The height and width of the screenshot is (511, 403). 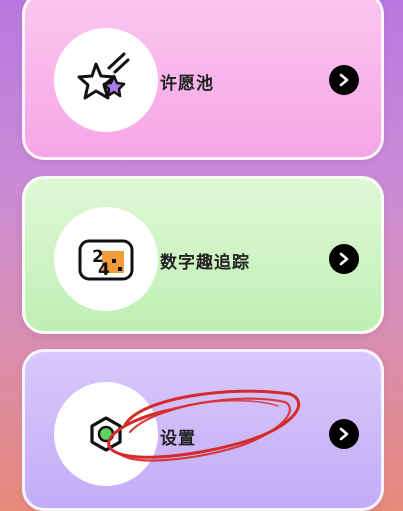 What do you see at coordinates (103, 76) in the screenshot?
I see `wishing-star-icon` at bounding box center [103, 76].